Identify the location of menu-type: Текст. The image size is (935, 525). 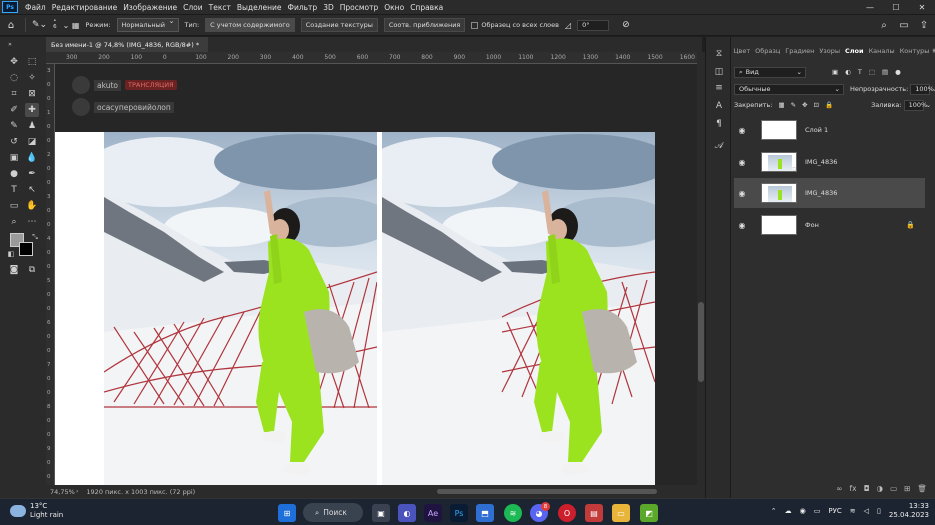
(220, 7).